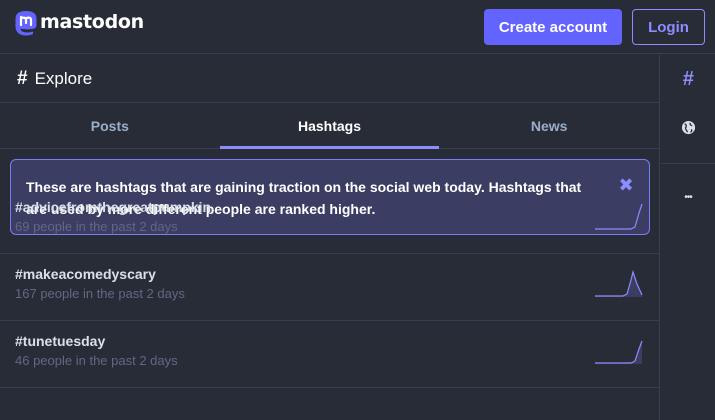  What do you see at coordinates (668, 27) in the screenshot?
I see `login-button: Login` at bounding box center [668, 27].